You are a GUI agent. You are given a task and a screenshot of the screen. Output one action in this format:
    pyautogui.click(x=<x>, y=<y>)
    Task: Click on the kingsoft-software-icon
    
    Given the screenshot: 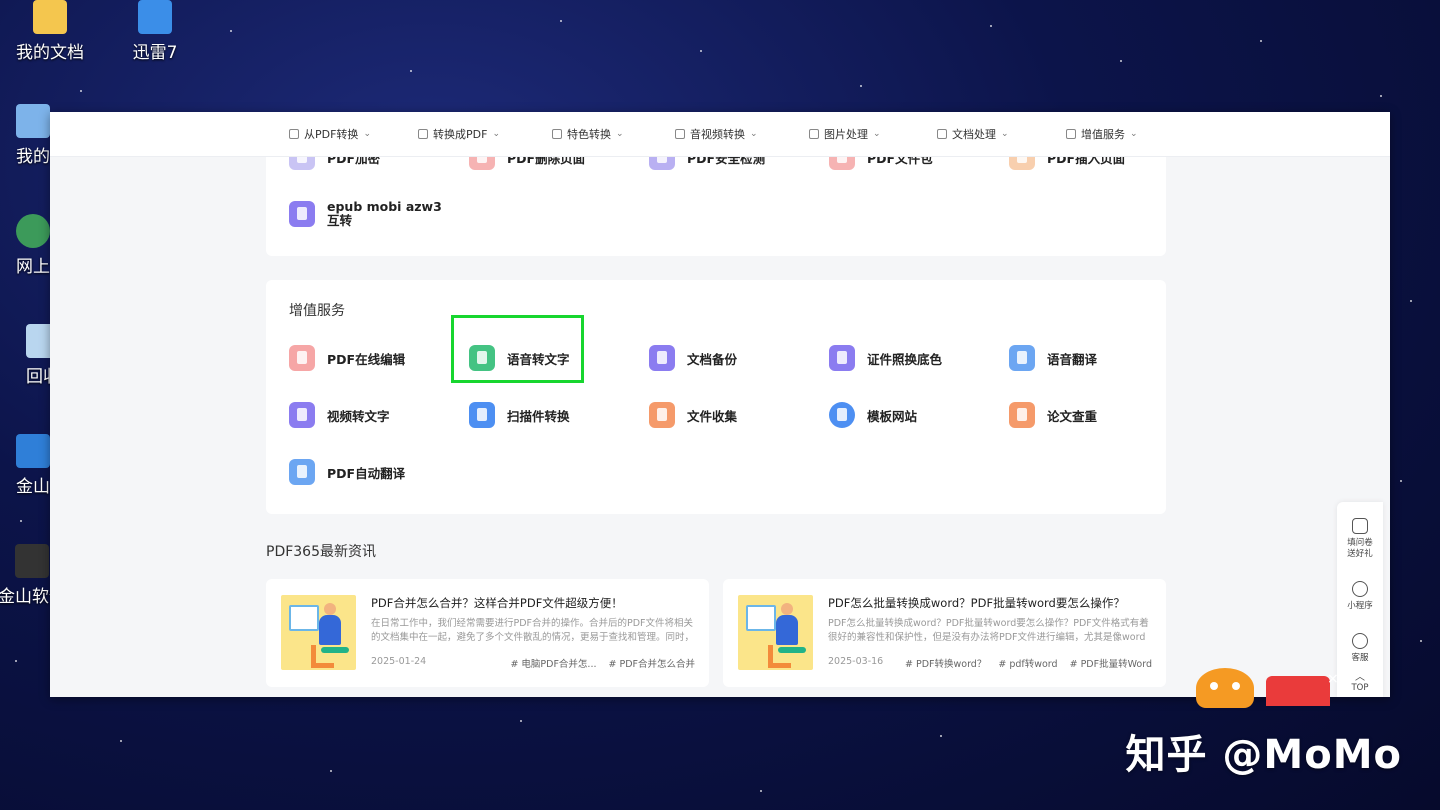 What is the action you would take?
    pyautogui.click(x=32, y=561)
    